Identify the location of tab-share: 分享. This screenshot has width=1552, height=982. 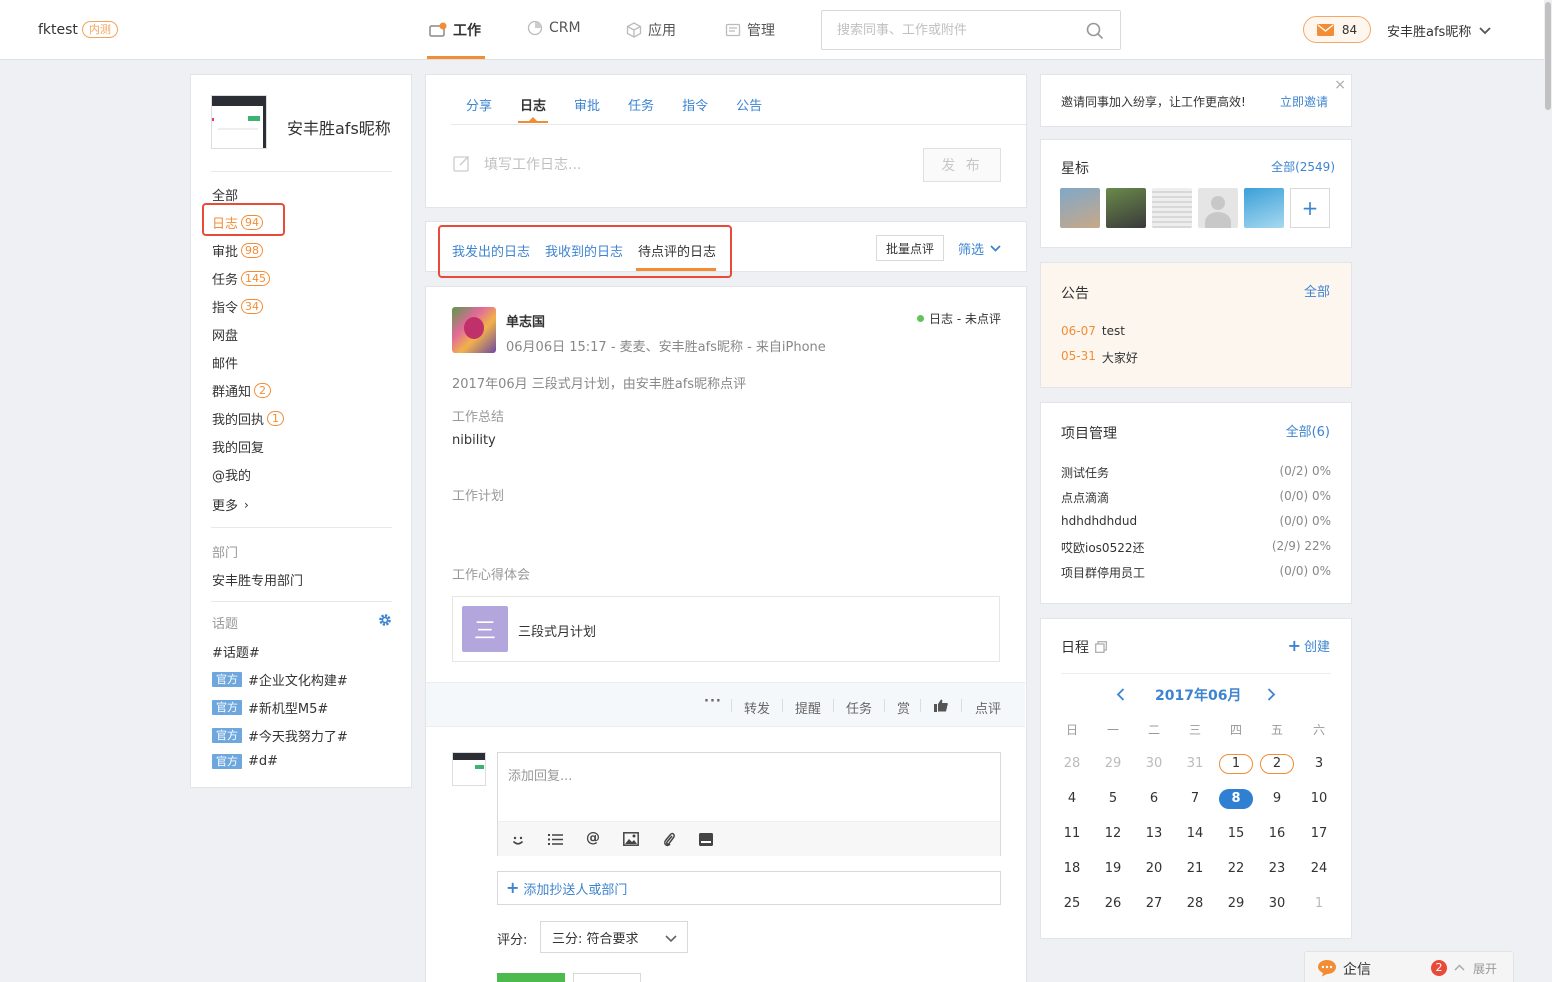
(479, 109).